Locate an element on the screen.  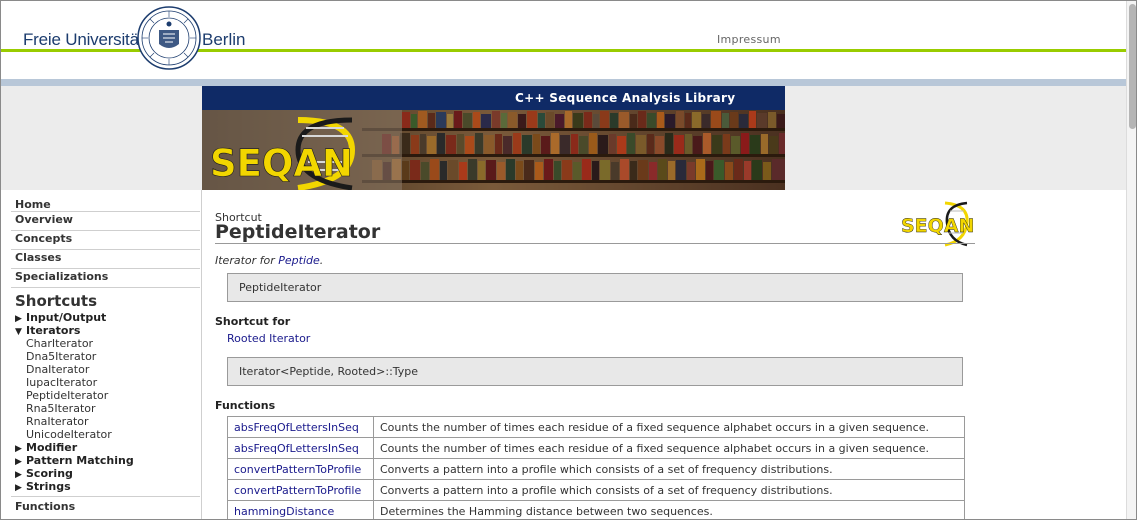
nav-group-input-output: ▶ Input/Output is located at coordinates (108, 317).